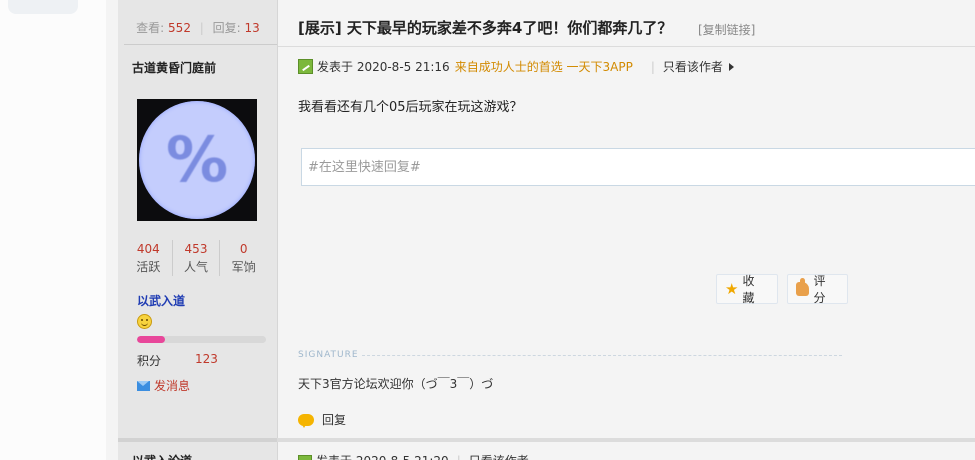  What do you see at coordinates (151, 339) in the screenshot?
I see `level-progress-fill` at bounding box center [151, 339].